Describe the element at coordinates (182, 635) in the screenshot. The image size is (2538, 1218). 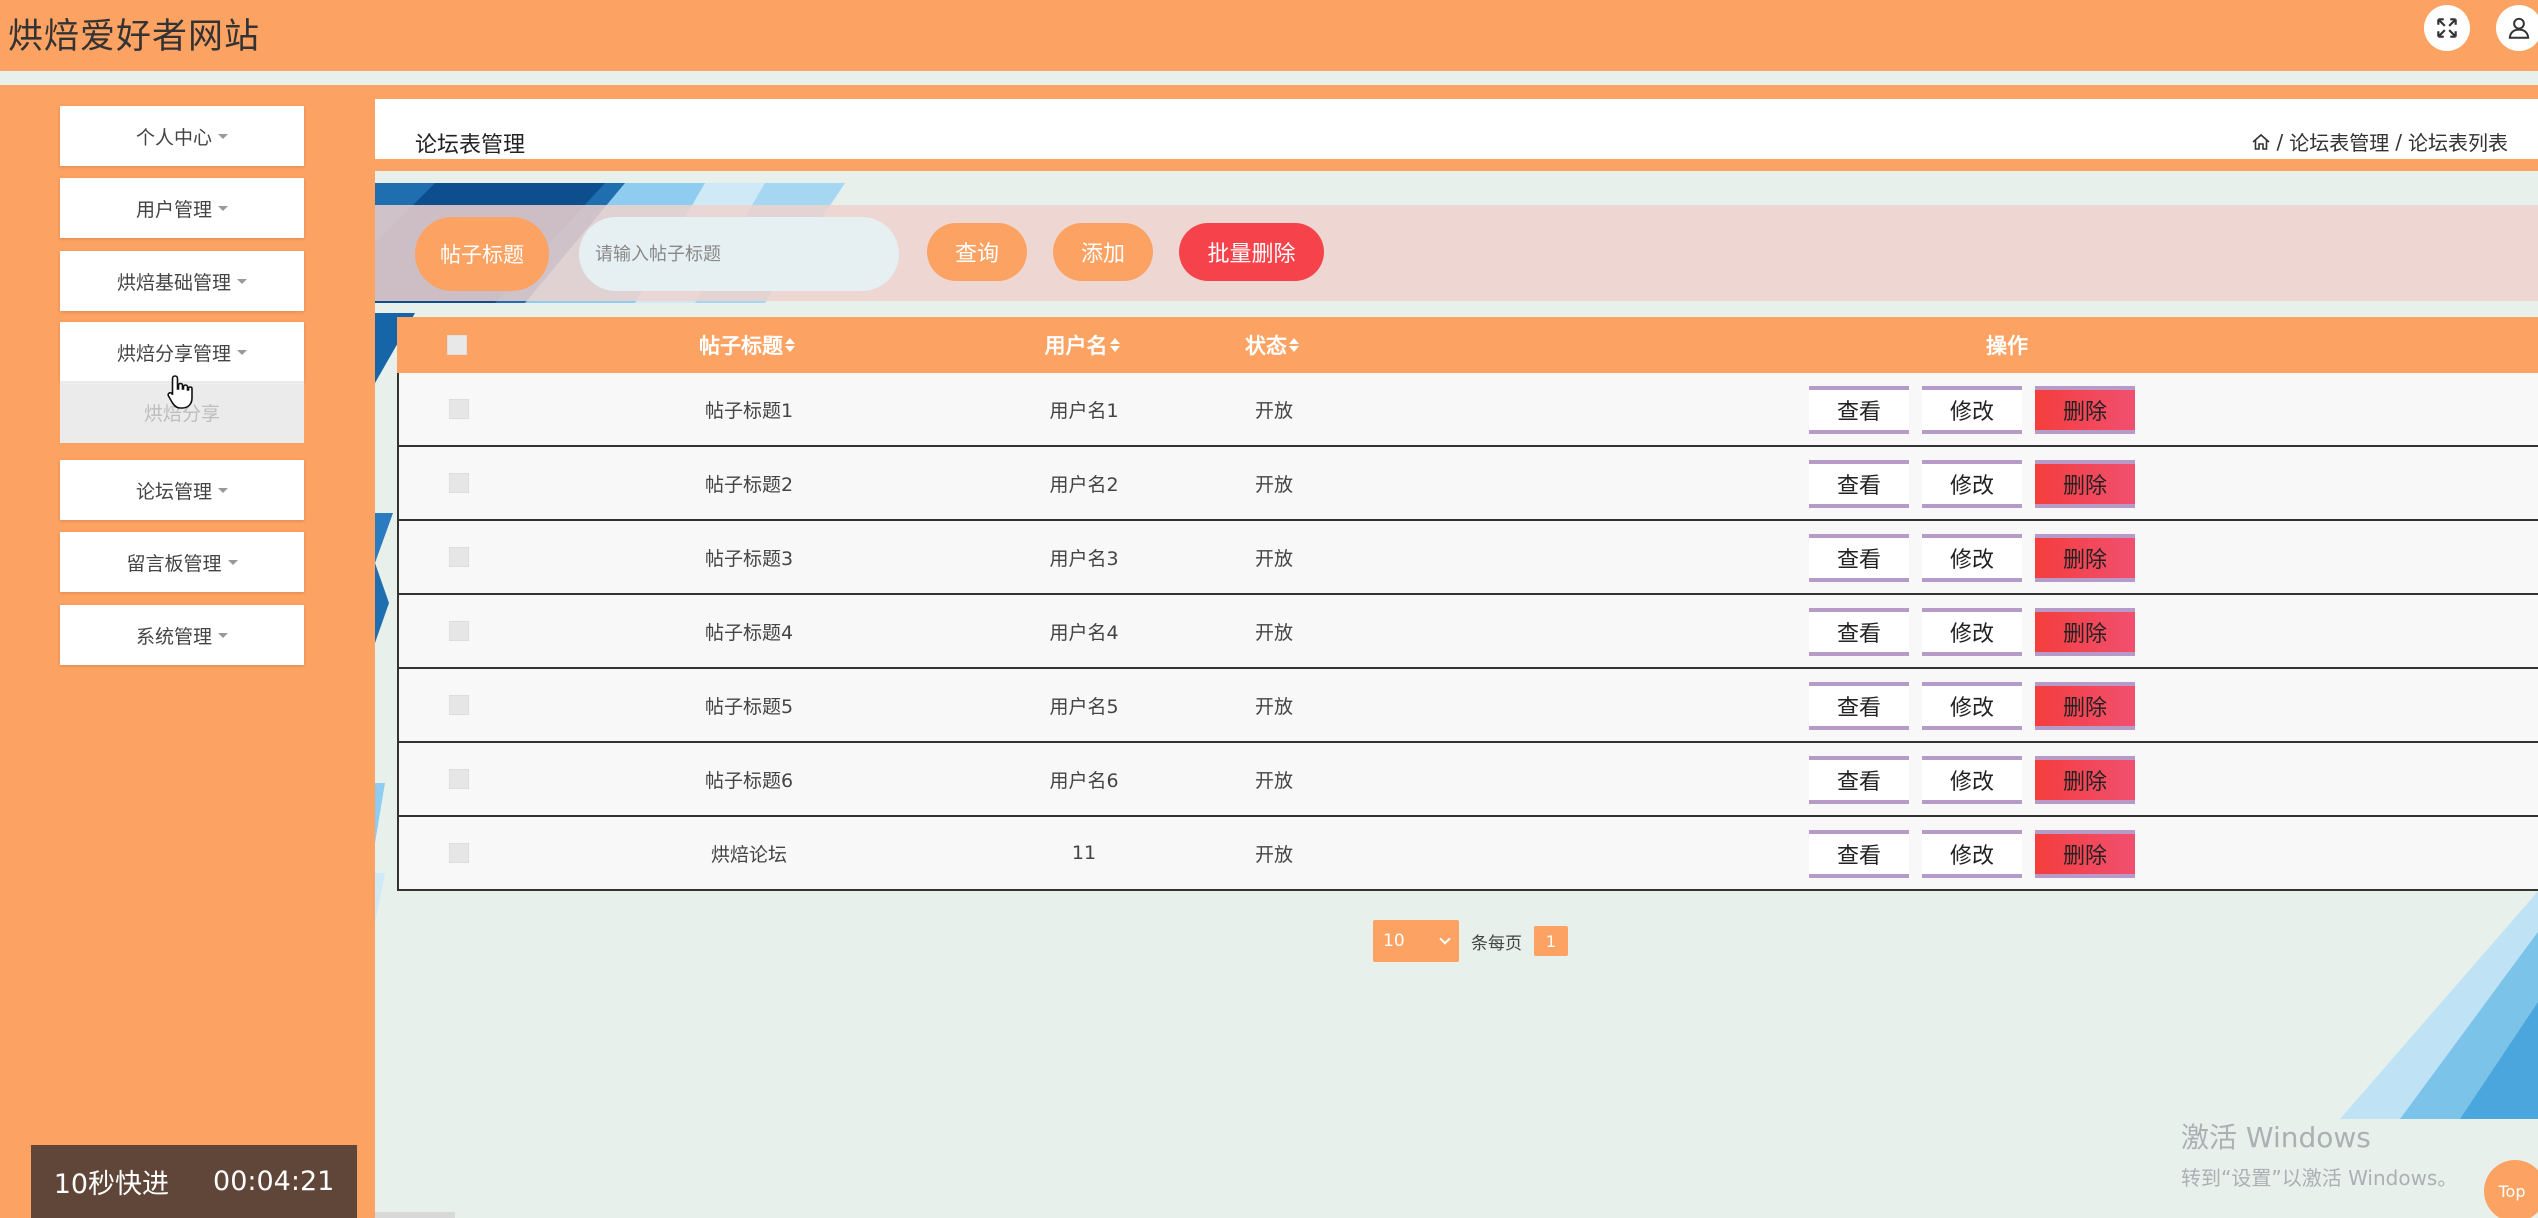
I see `sidebar-item-system-management: 系统管理` at that location.